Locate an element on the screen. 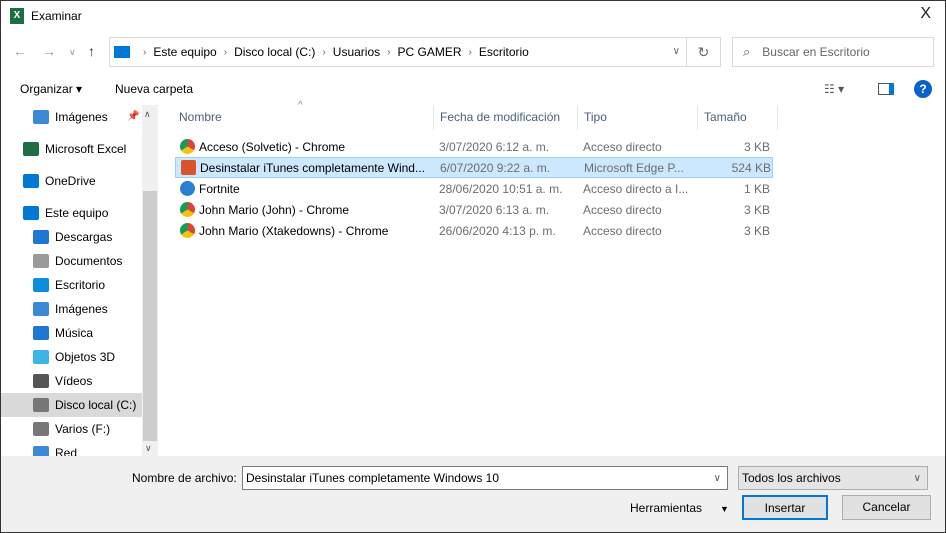  download-icon is located at coordinates (41, 237).